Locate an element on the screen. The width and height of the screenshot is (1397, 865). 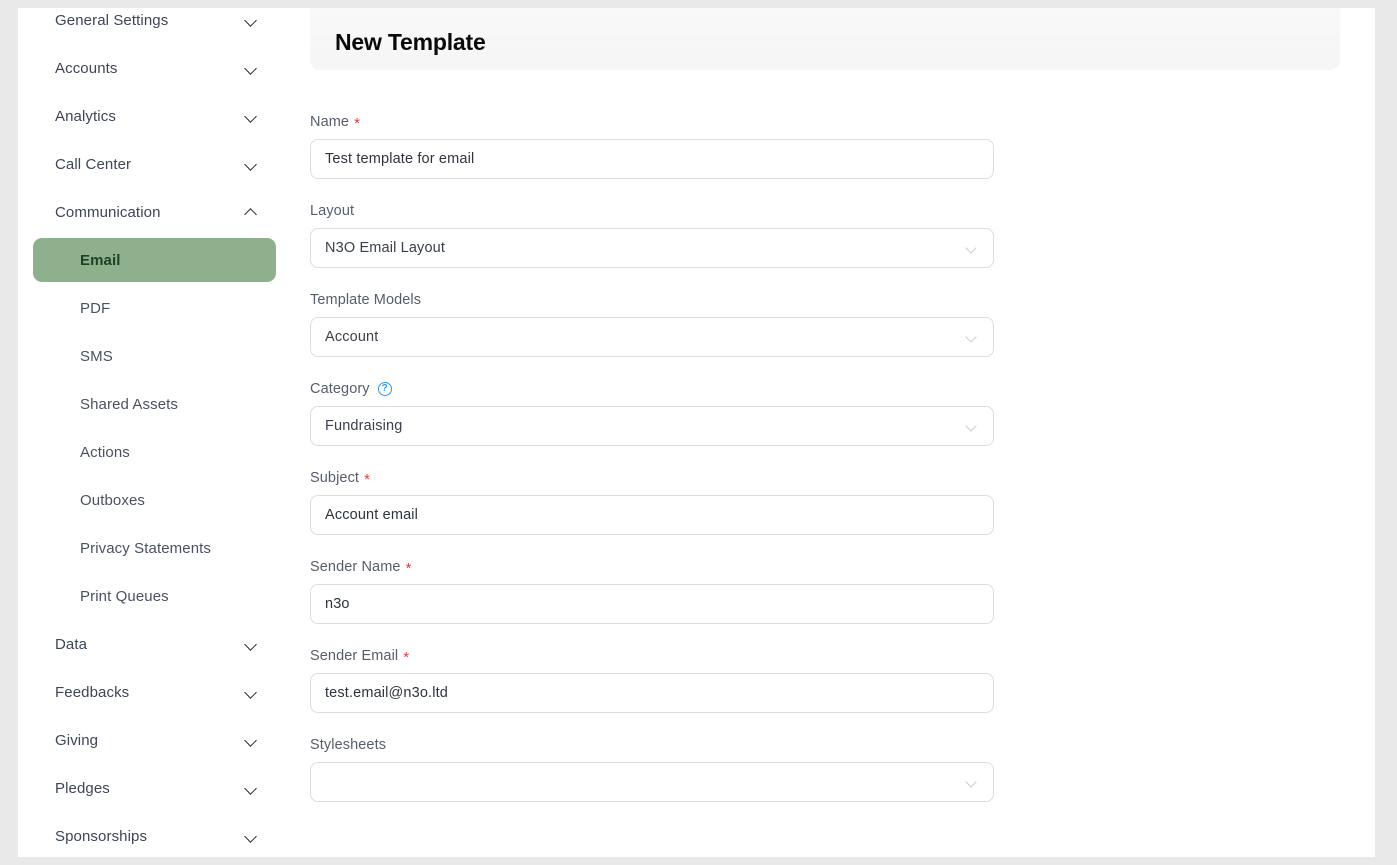
field-label-row: Category ? is located at coordinates (652, 388).